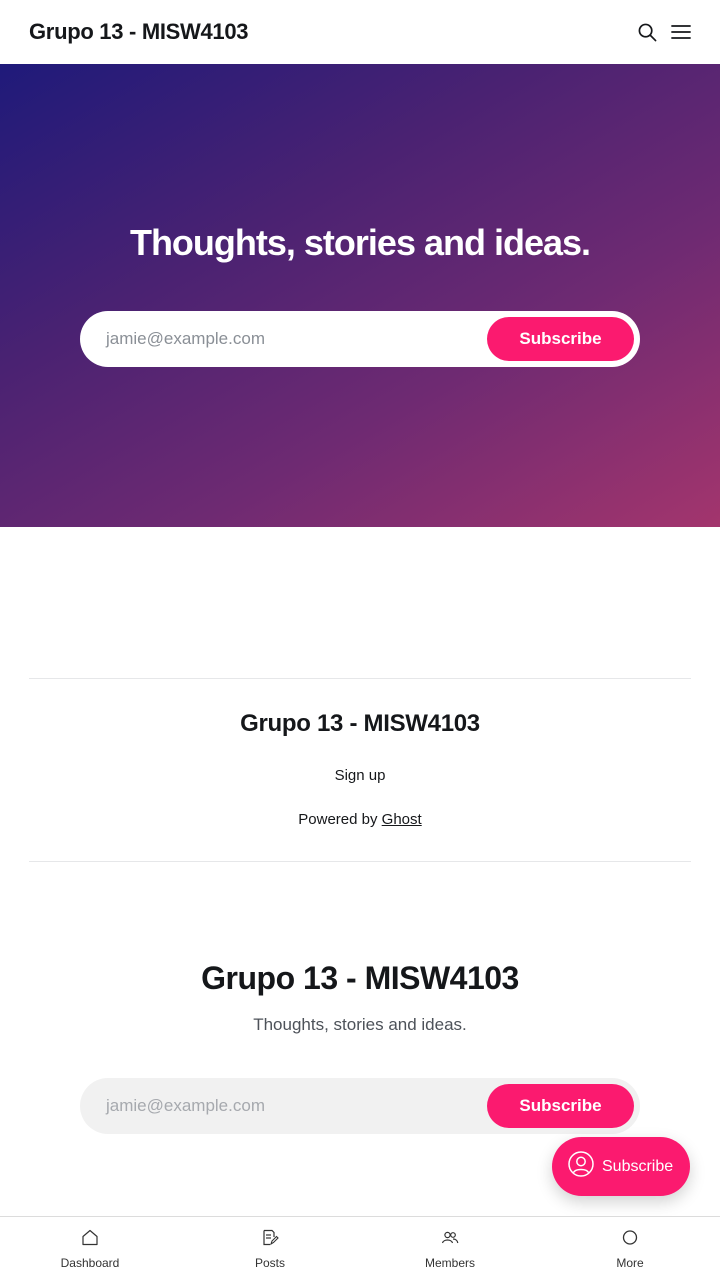 The width and height of the screenshot is (720, 1280). I want to click on site-header: Grupo 13 - MISW4103, so click(360, 32).